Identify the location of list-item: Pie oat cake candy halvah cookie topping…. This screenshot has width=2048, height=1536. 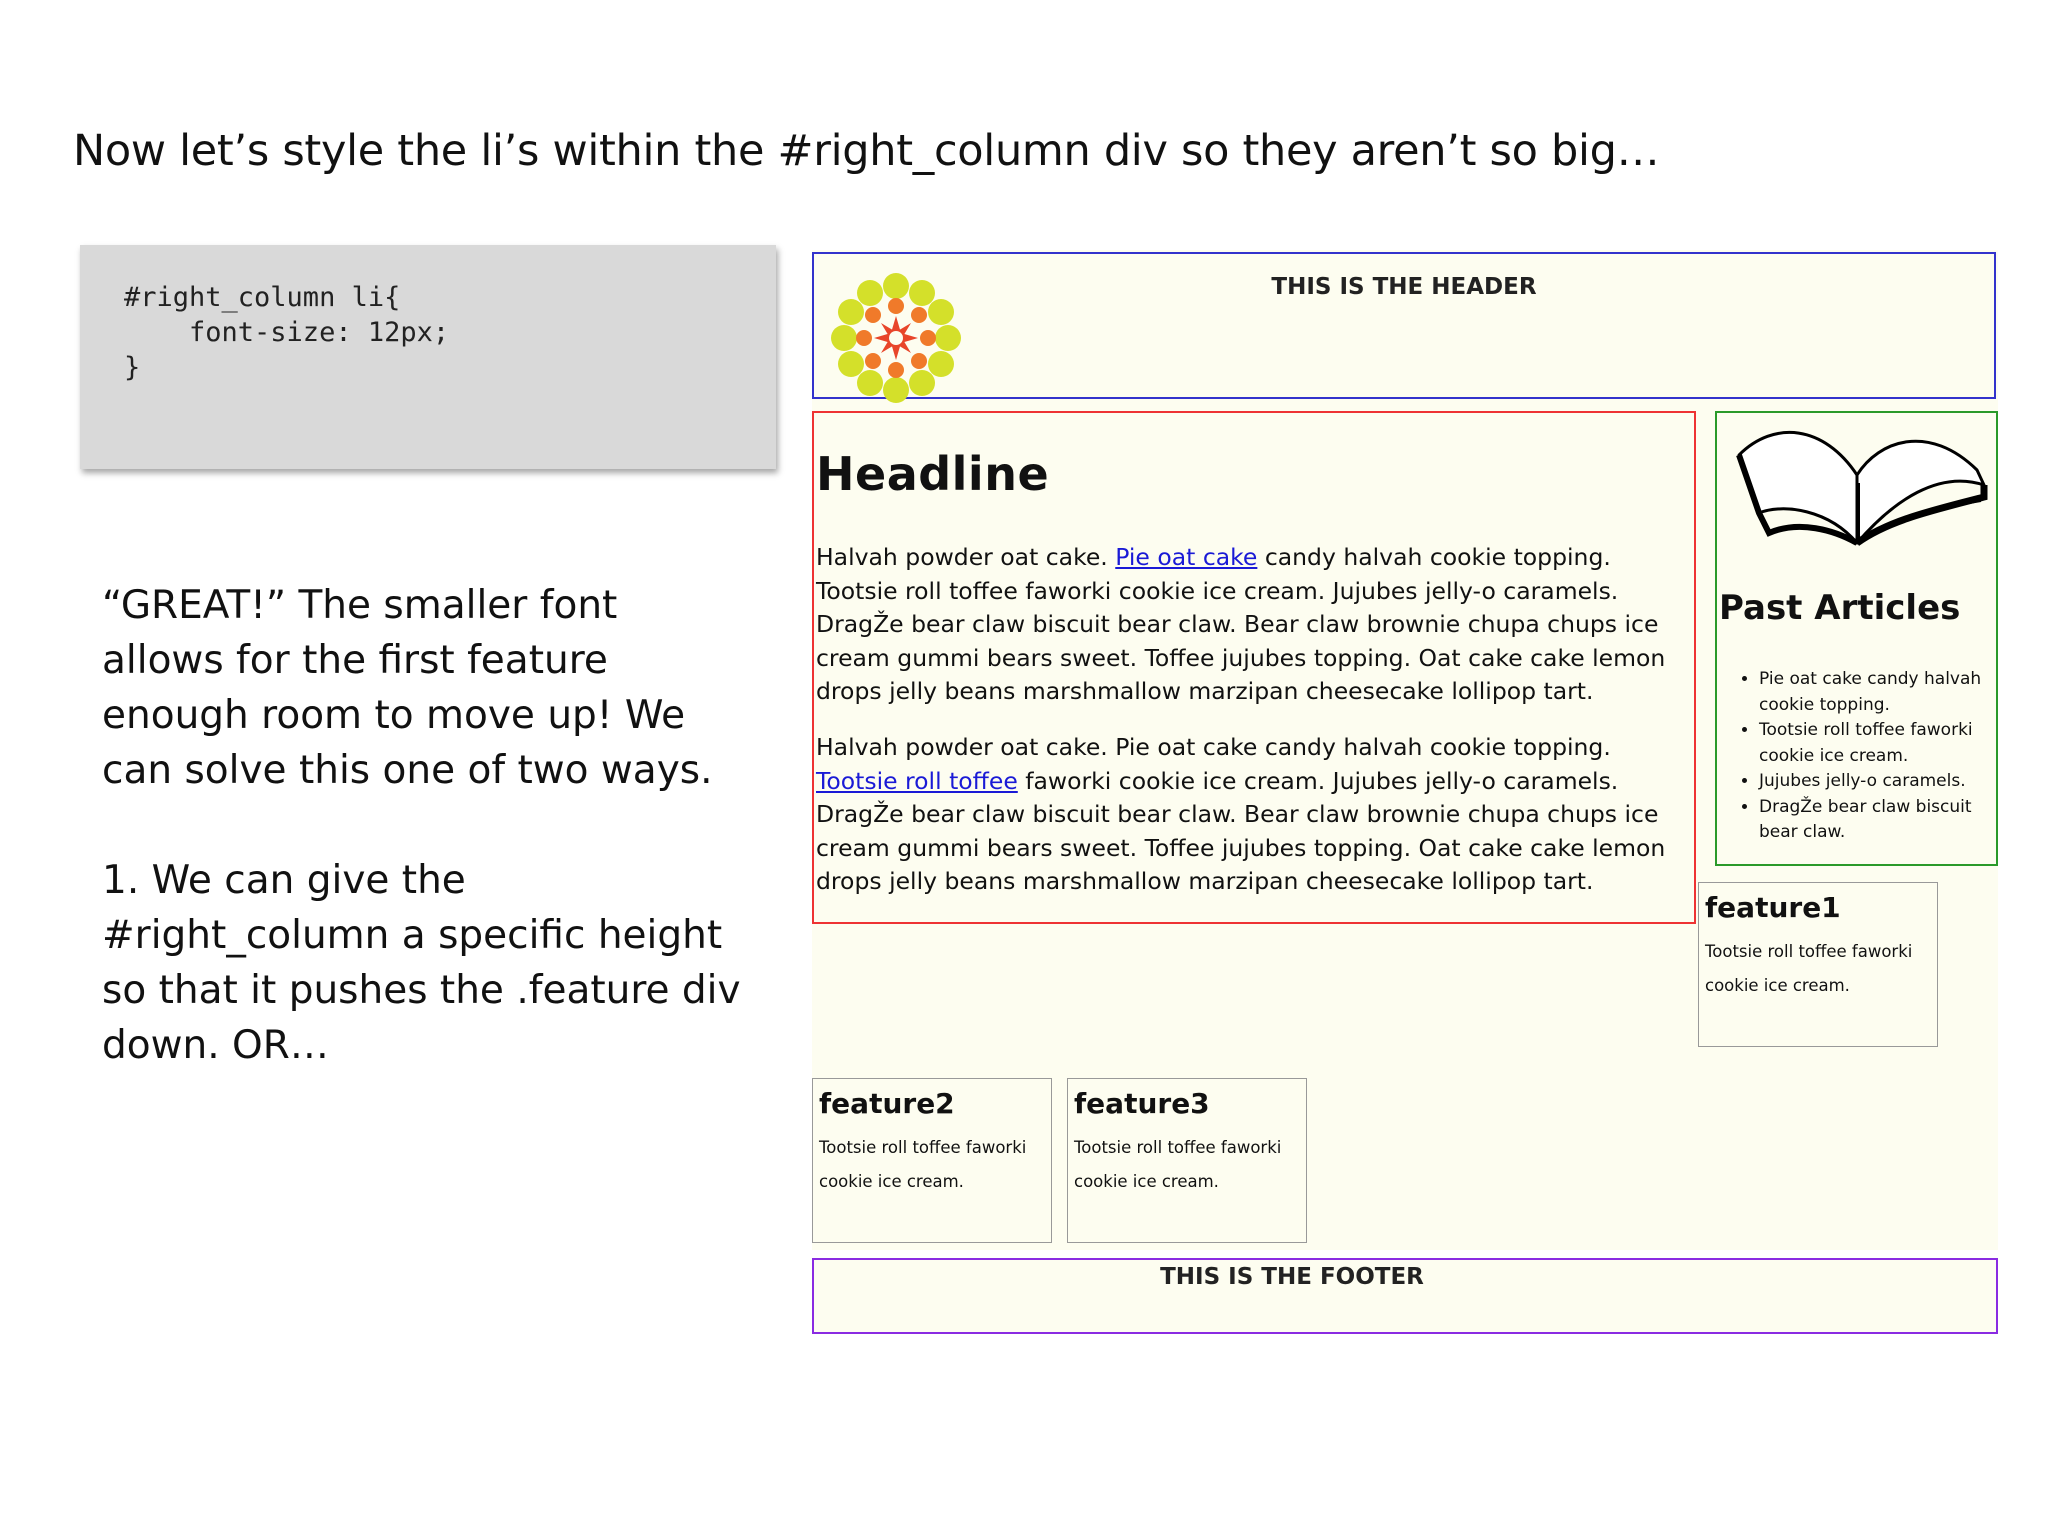
(1884, 692).